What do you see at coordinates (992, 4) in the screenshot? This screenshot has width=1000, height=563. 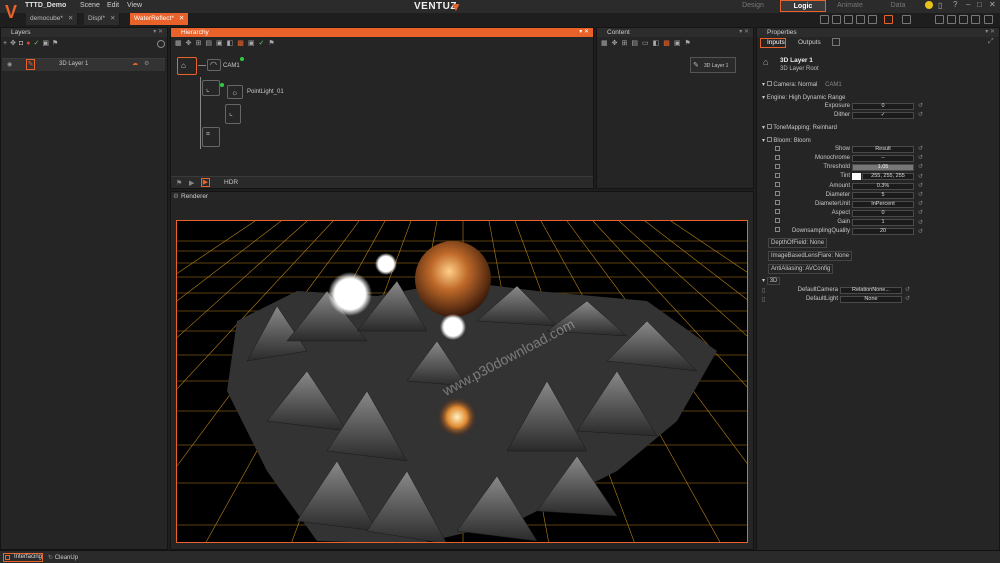 I see `close-icon: ✕` at bounding box center [992, 4].